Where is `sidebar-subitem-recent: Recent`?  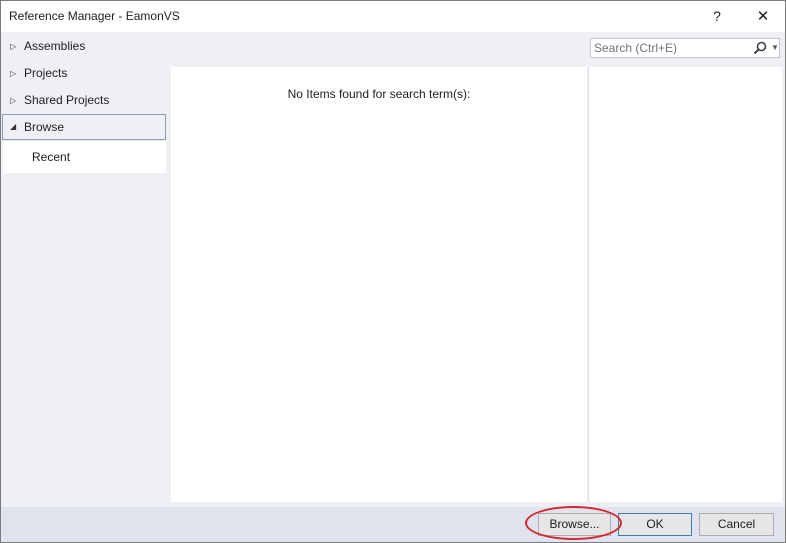 sidebar-subitem-recent: Recent is located at coordinates (84, 157).